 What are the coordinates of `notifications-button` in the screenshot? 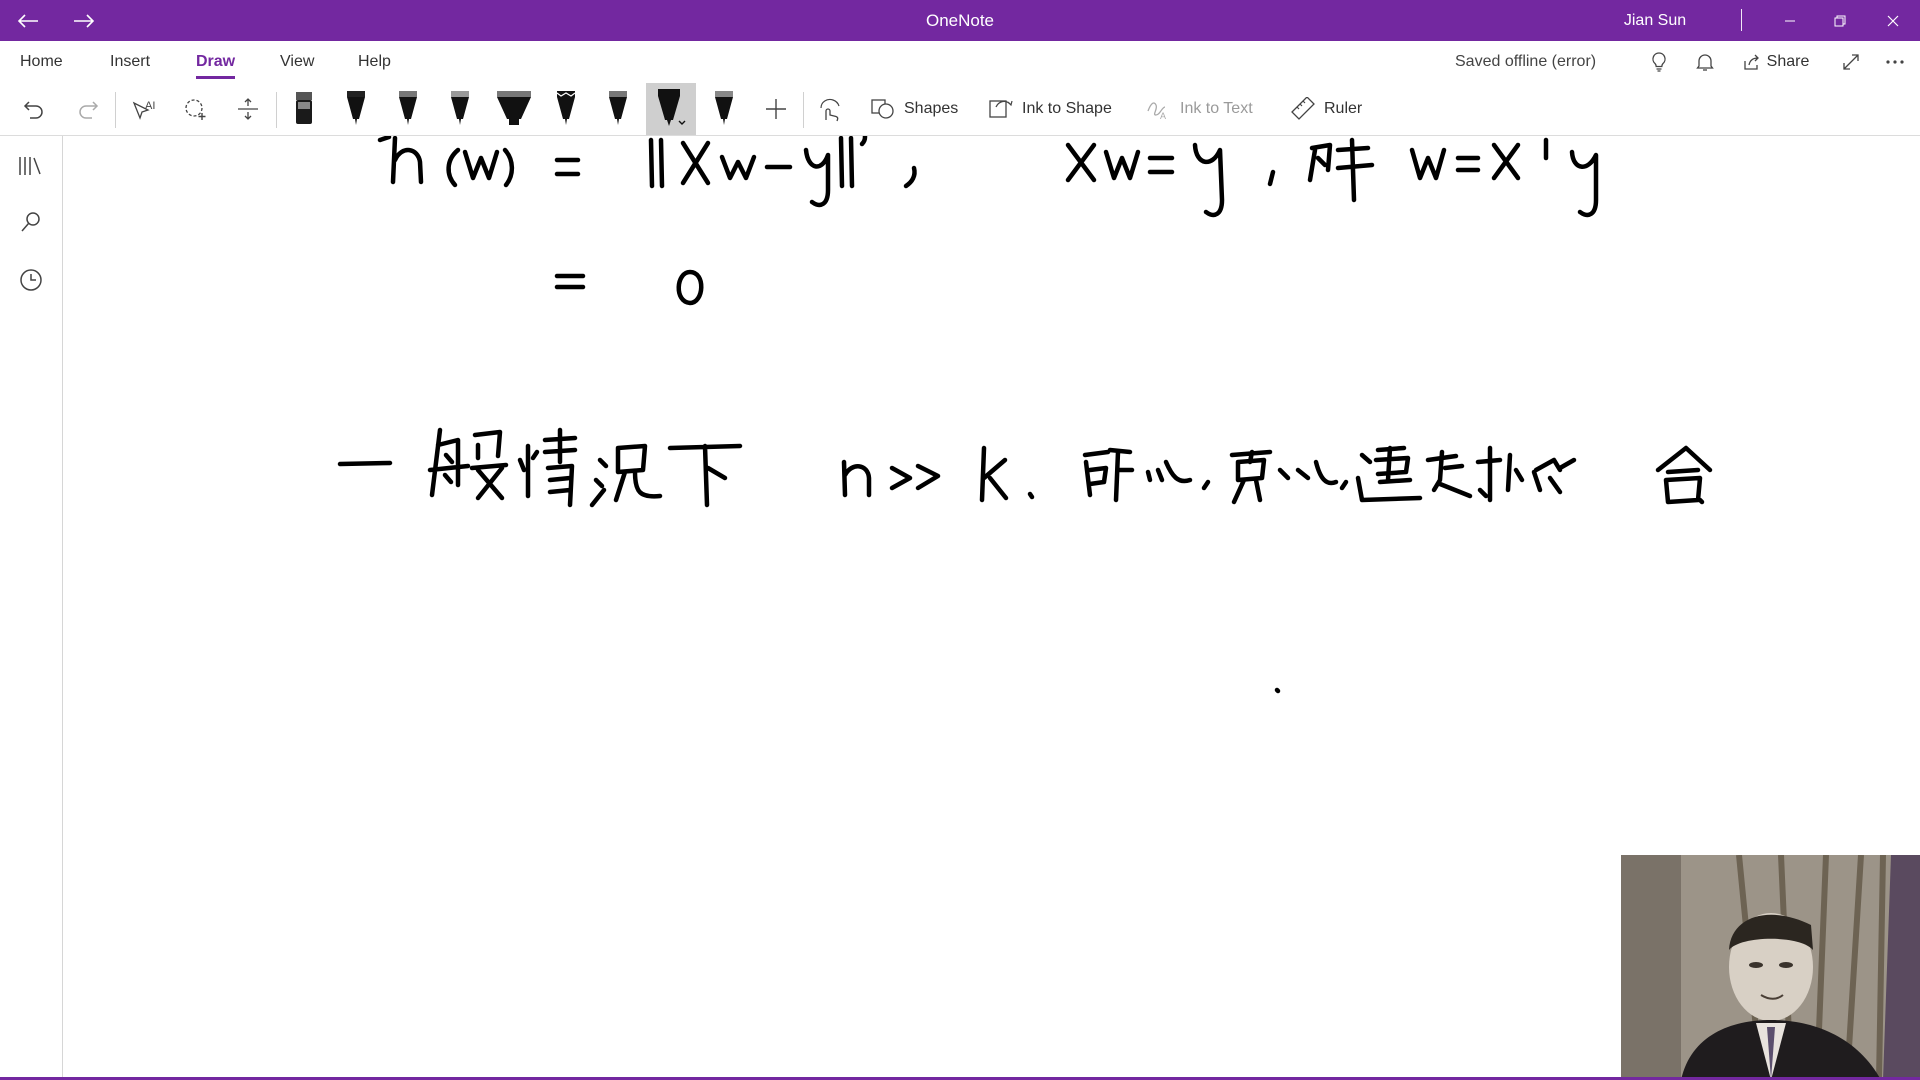 It's located at (1705, 62).